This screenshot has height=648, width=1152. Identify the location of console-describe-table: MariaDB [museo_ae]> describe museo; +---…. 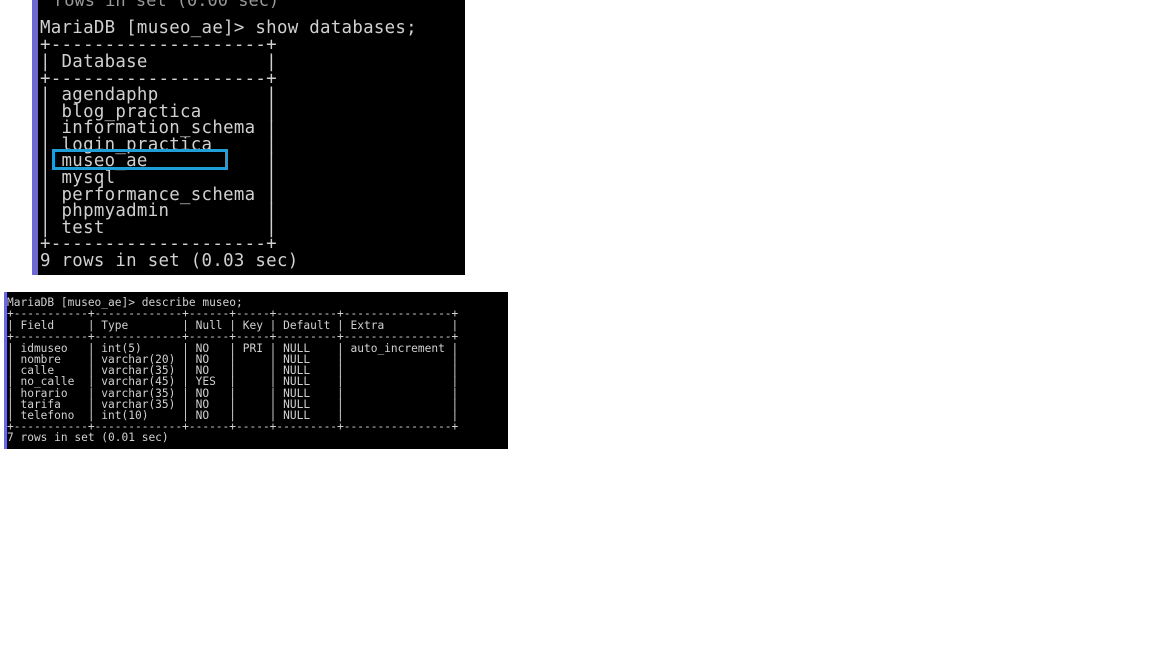
(256, 370).